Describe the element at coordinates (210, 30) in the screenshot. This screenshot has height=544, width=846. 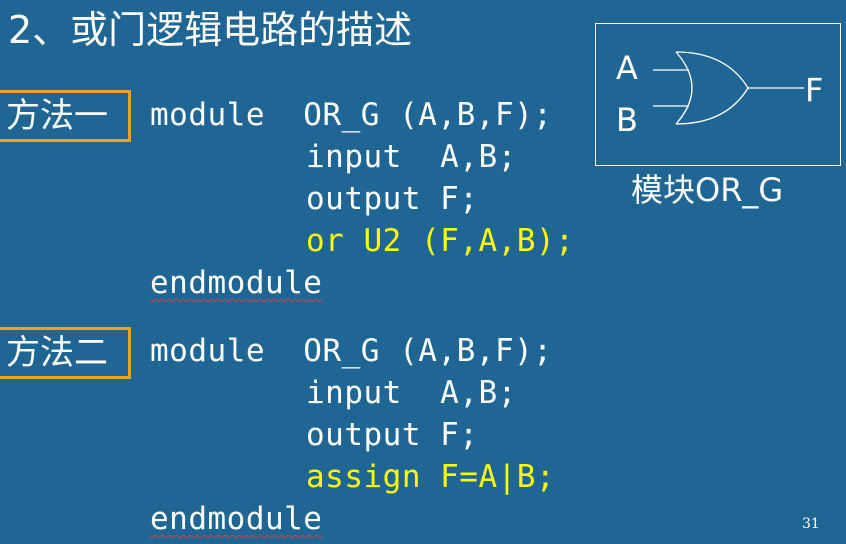
I see `slide-title: 2、或门逻辑电路的描述` at that location.